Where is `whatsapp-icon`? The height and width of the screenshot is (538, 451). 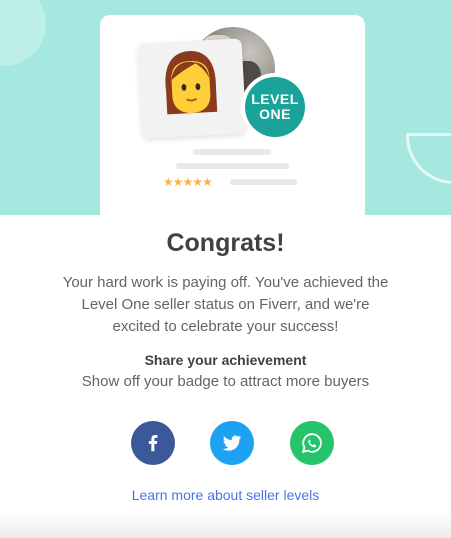 whatsapp-icon is located at coordinates (311, 443).